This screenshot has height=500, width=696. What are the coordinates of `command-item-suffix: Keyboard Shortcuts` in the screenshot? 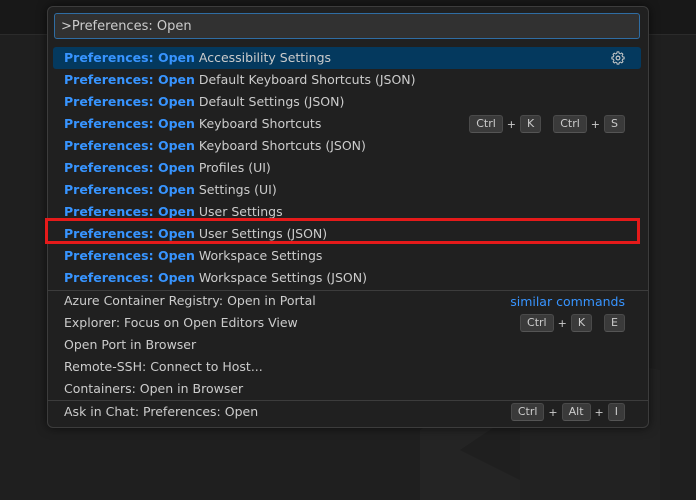 It's located at (258, 123).